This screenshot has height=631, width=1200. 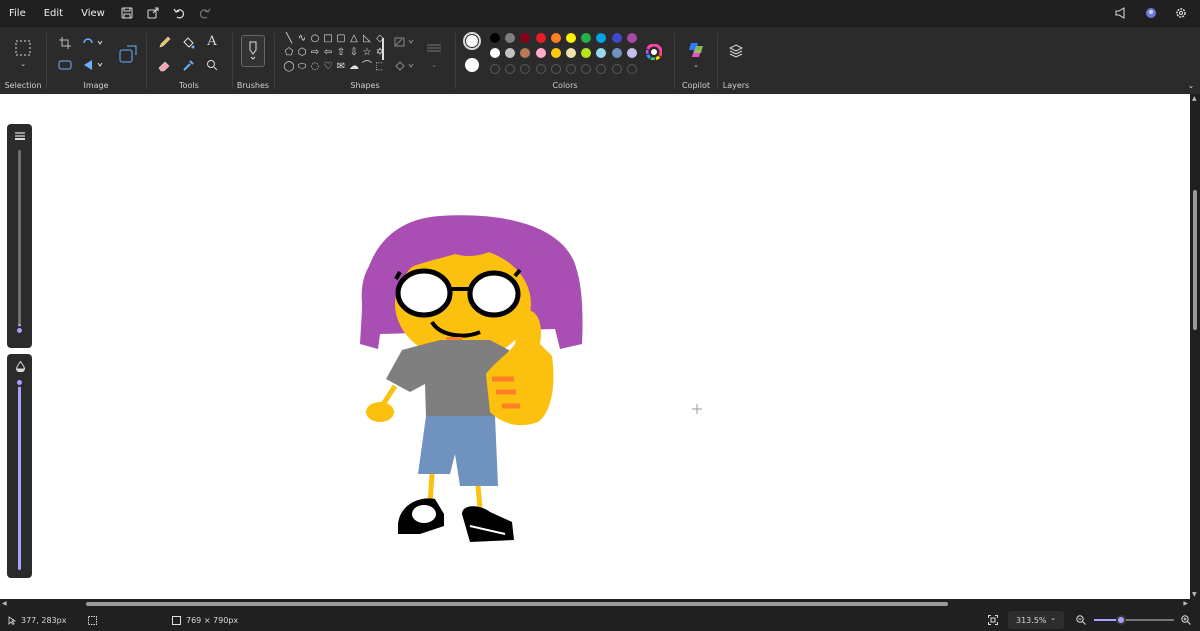 What do you see at coordinates (517, 604) in the screenshot?
I see `horizontal-scroll-thumb` at bounding box center [517, 604].